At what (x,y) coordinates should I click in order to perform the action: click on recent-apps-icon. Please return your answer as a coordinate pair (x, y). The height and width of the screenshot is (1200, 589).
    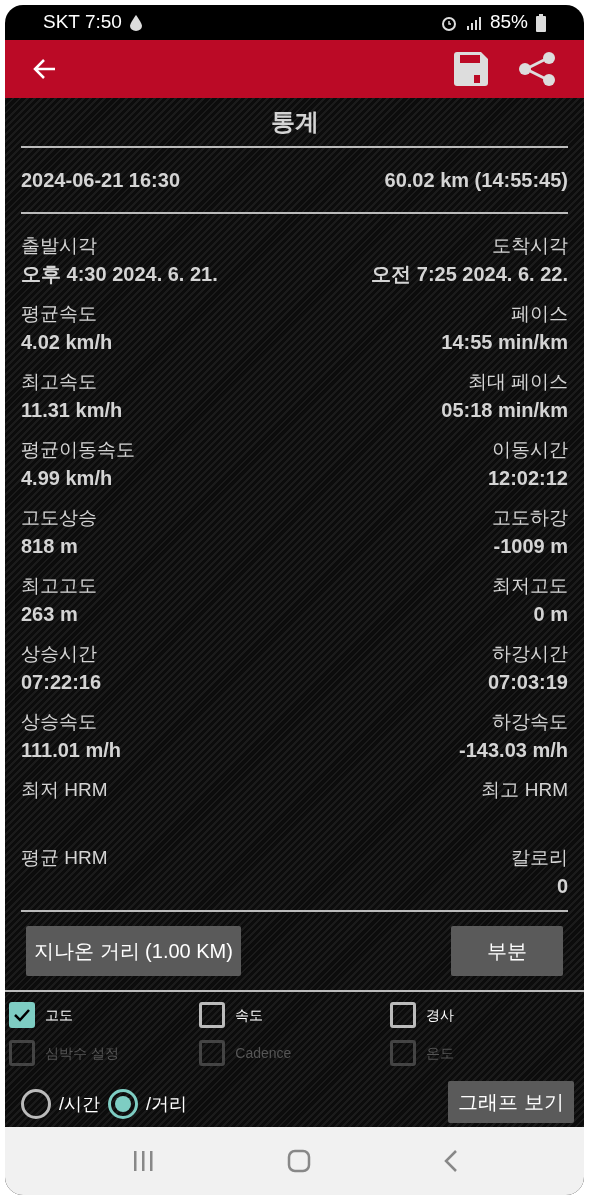
    Looking at the image, I should click on (142, 1161).